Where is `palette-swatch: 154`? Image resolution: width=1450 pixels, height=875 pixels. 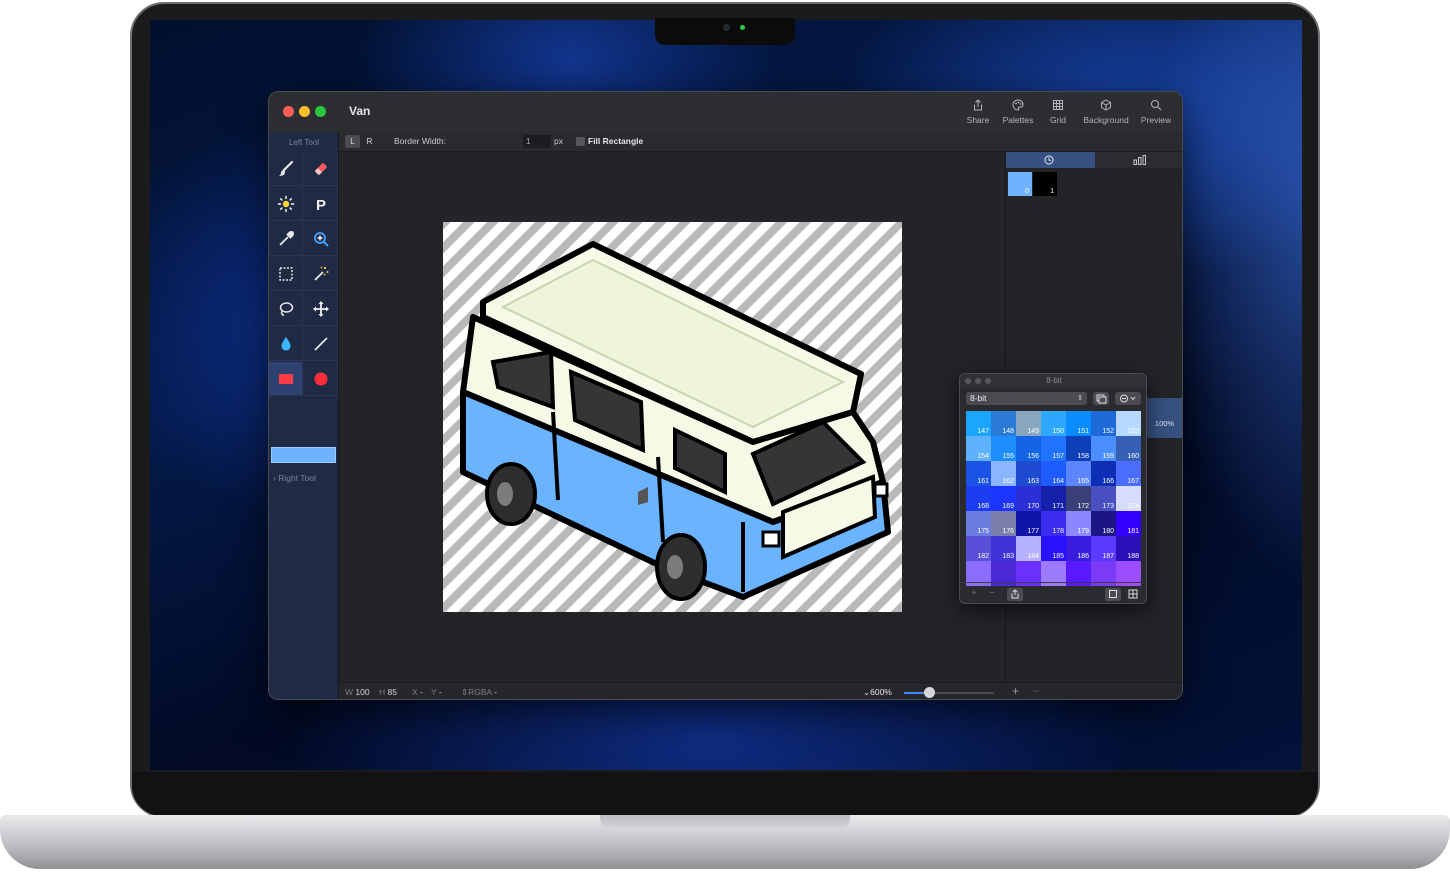
palette-swatch: 154 is located at coordinates (978, 448).